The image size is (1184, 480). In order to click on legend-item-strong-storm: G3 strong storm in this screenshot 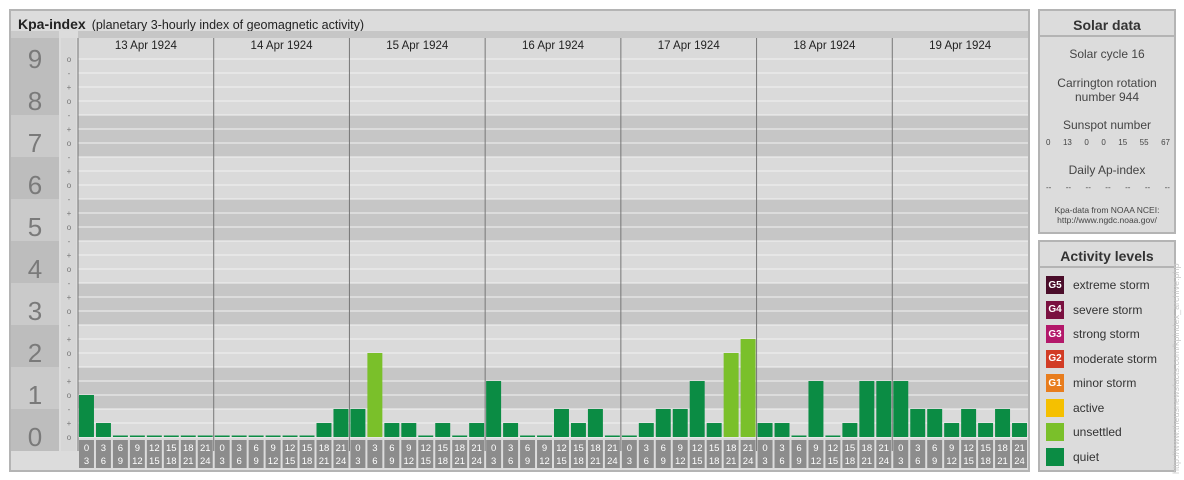, I will do `click(1093, 334)`.